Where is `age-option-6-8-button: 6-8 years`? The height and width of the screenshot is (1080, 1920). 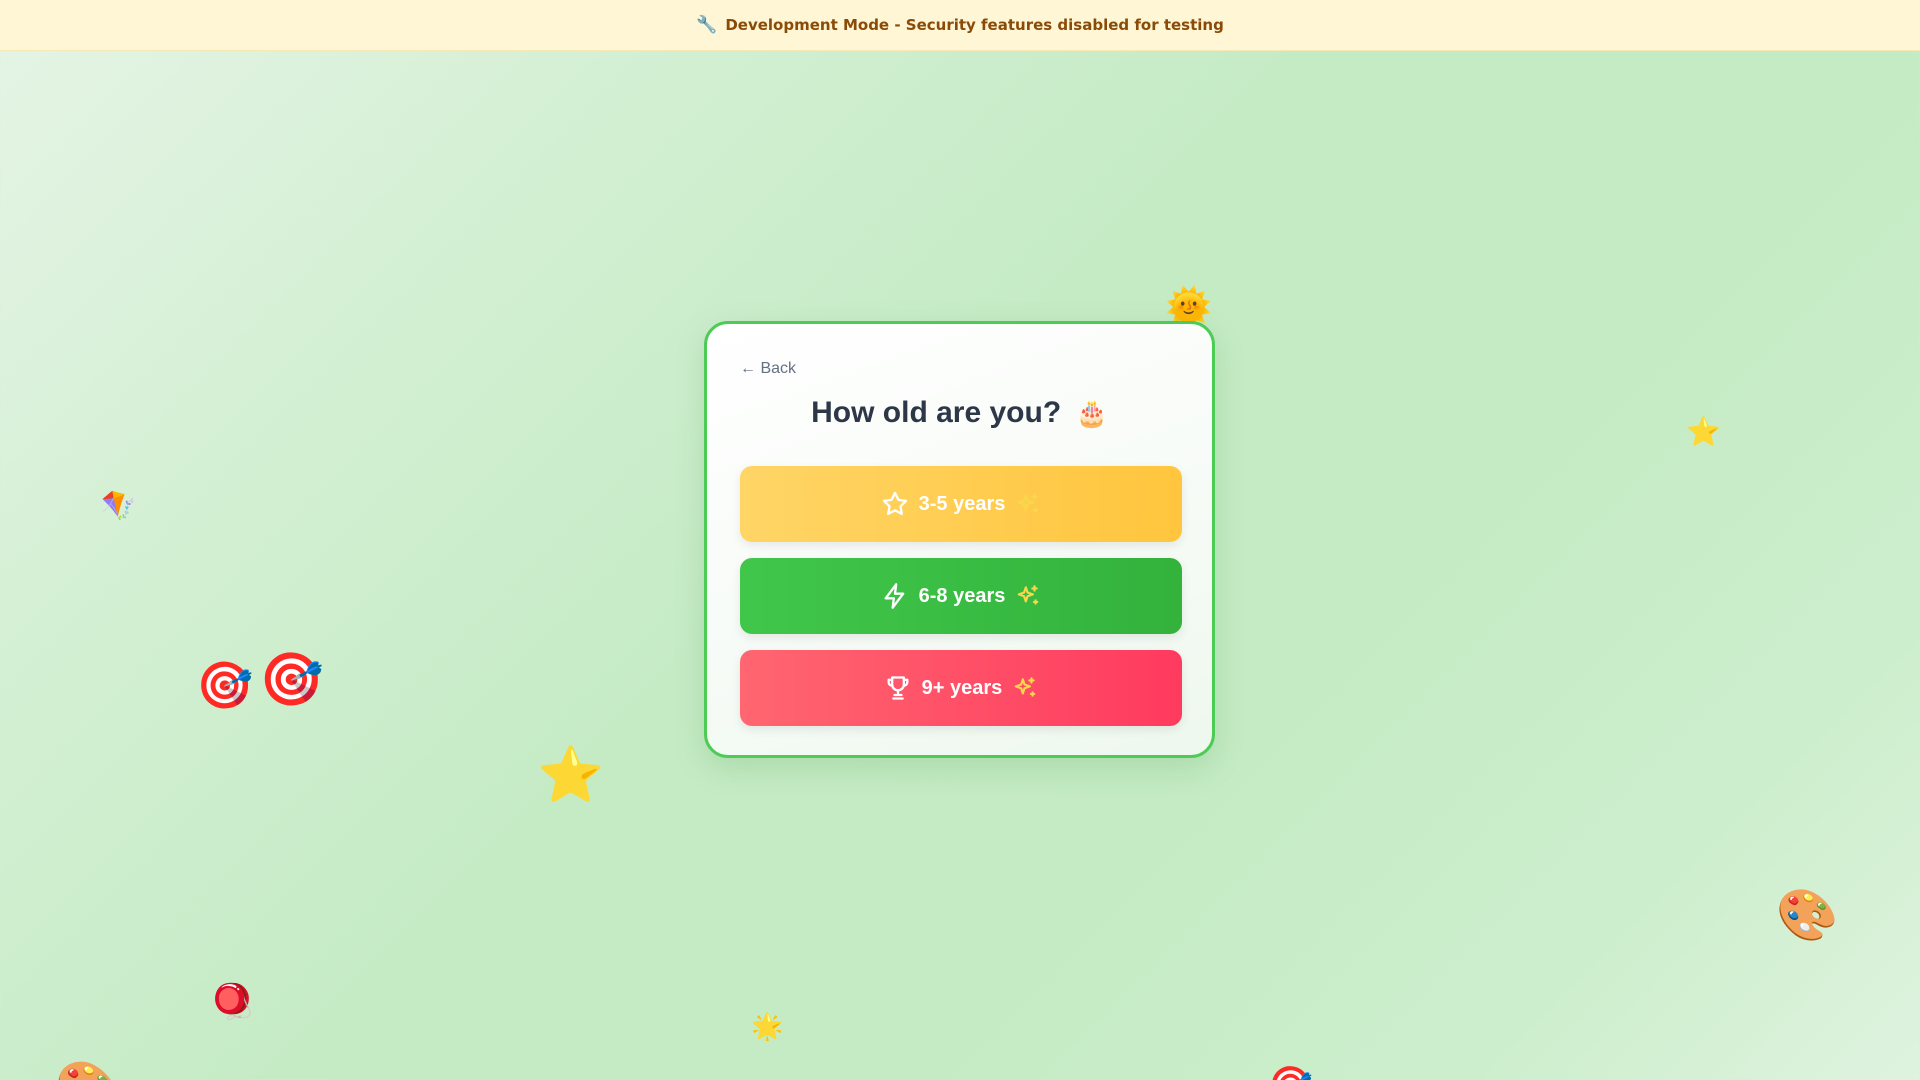
age-option-6-8-button: 6-8 years is located at coordinates (961, 596).